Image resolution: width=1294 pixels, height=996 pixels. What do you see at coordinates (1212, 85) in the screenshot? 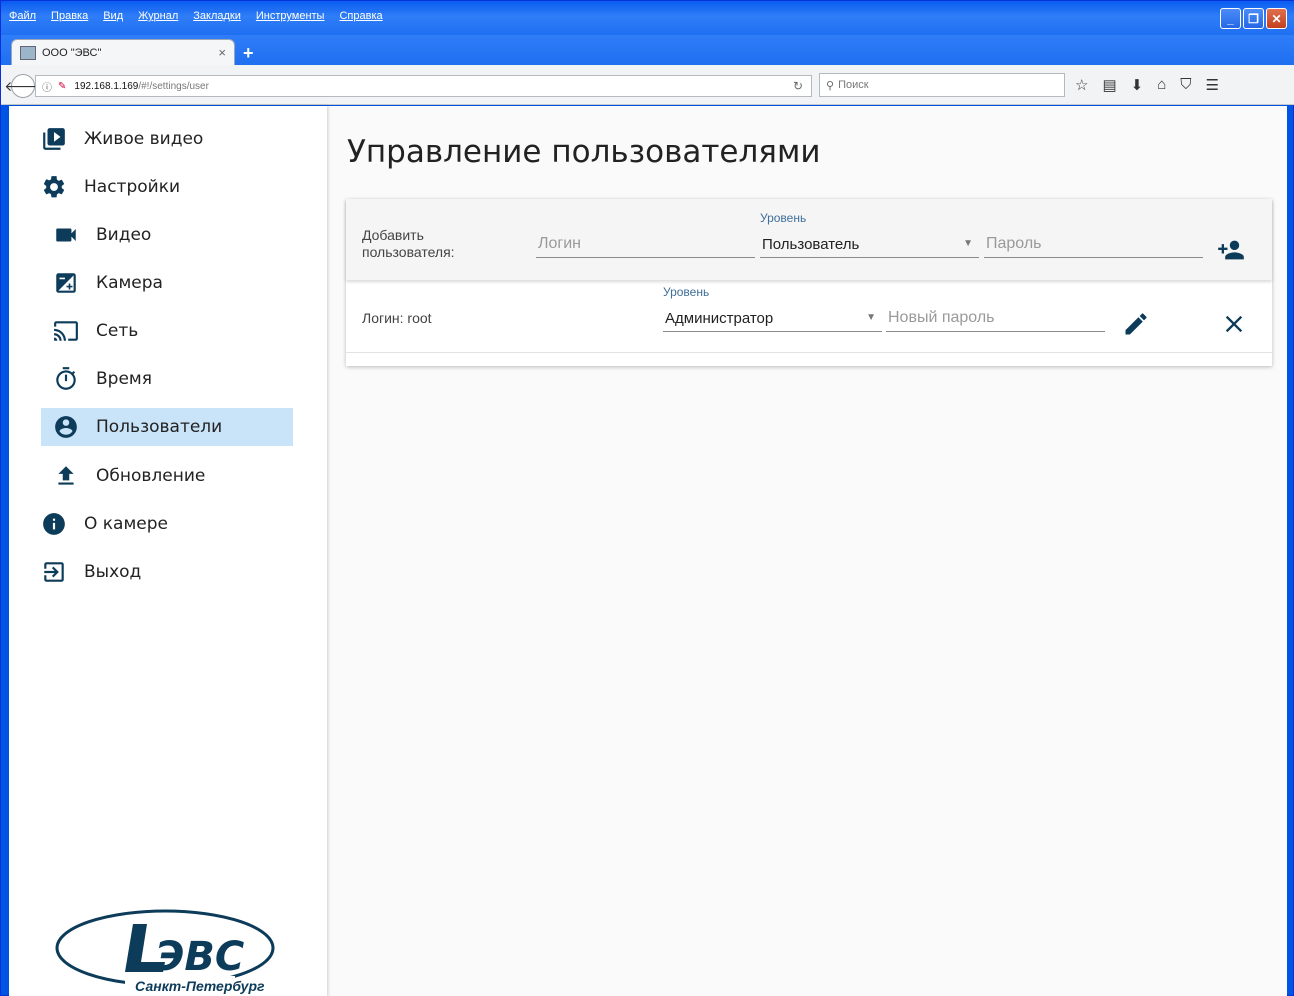
I see `hamburger-menu-icon: ☰` at bounding box center [1212, 85].